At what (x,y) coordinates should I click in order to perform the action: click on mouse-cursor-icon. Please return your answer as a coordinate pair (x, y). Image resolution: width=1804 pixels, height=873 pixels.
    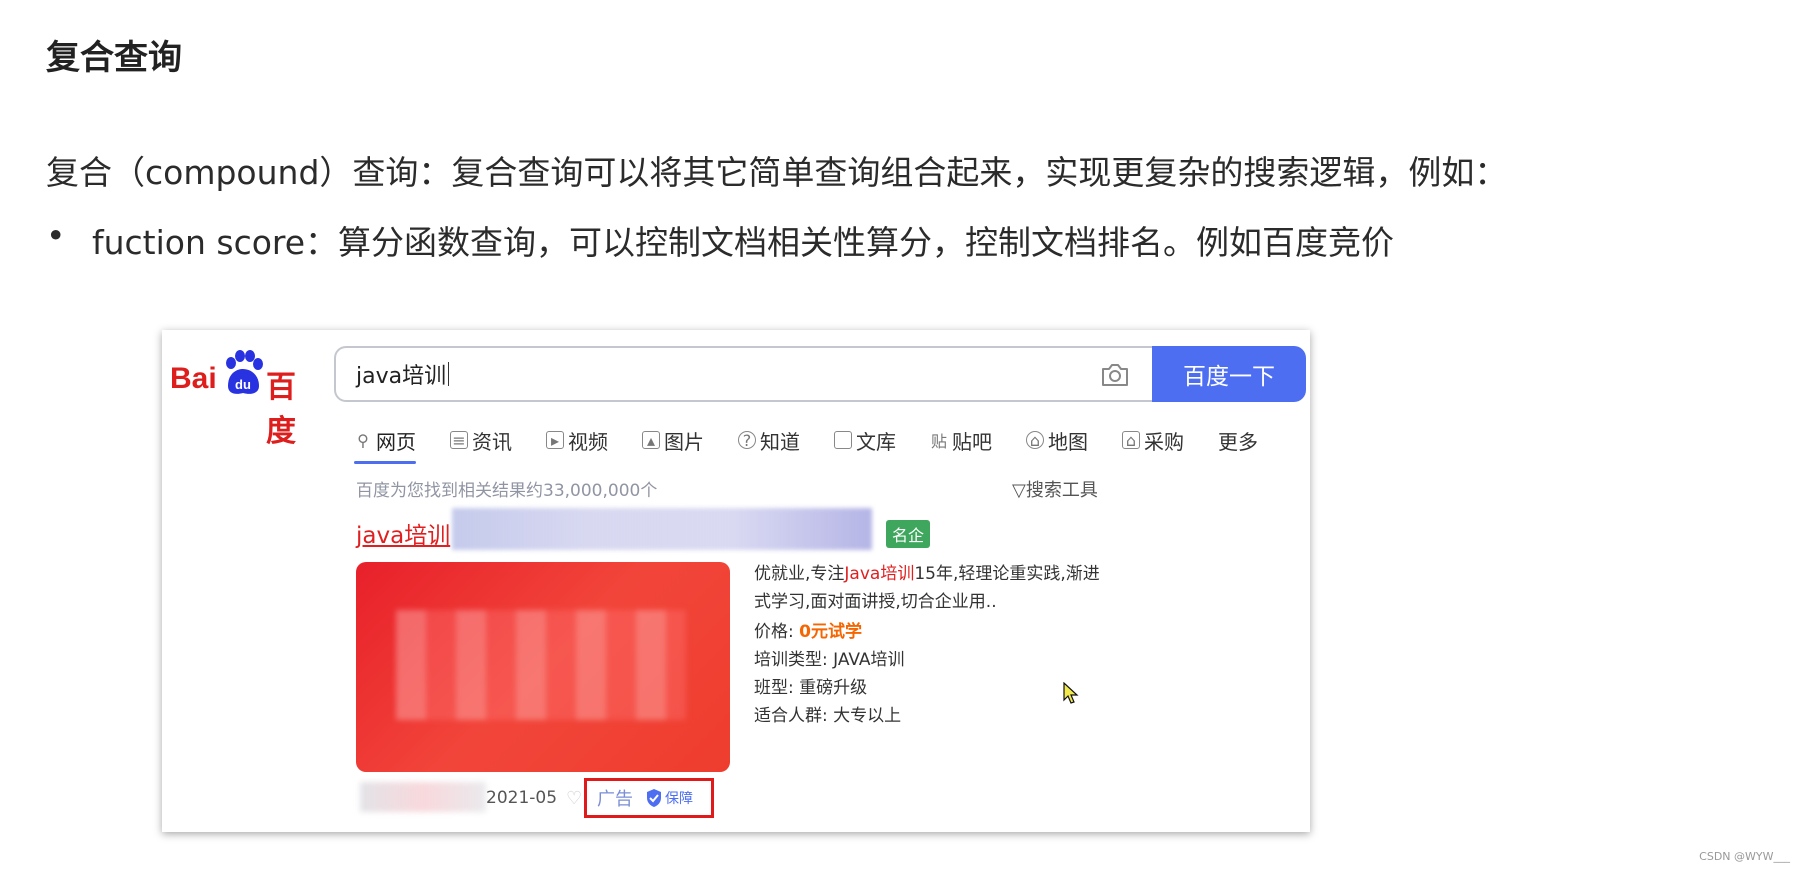
    Looking at the image, I should click on (1071, 693).